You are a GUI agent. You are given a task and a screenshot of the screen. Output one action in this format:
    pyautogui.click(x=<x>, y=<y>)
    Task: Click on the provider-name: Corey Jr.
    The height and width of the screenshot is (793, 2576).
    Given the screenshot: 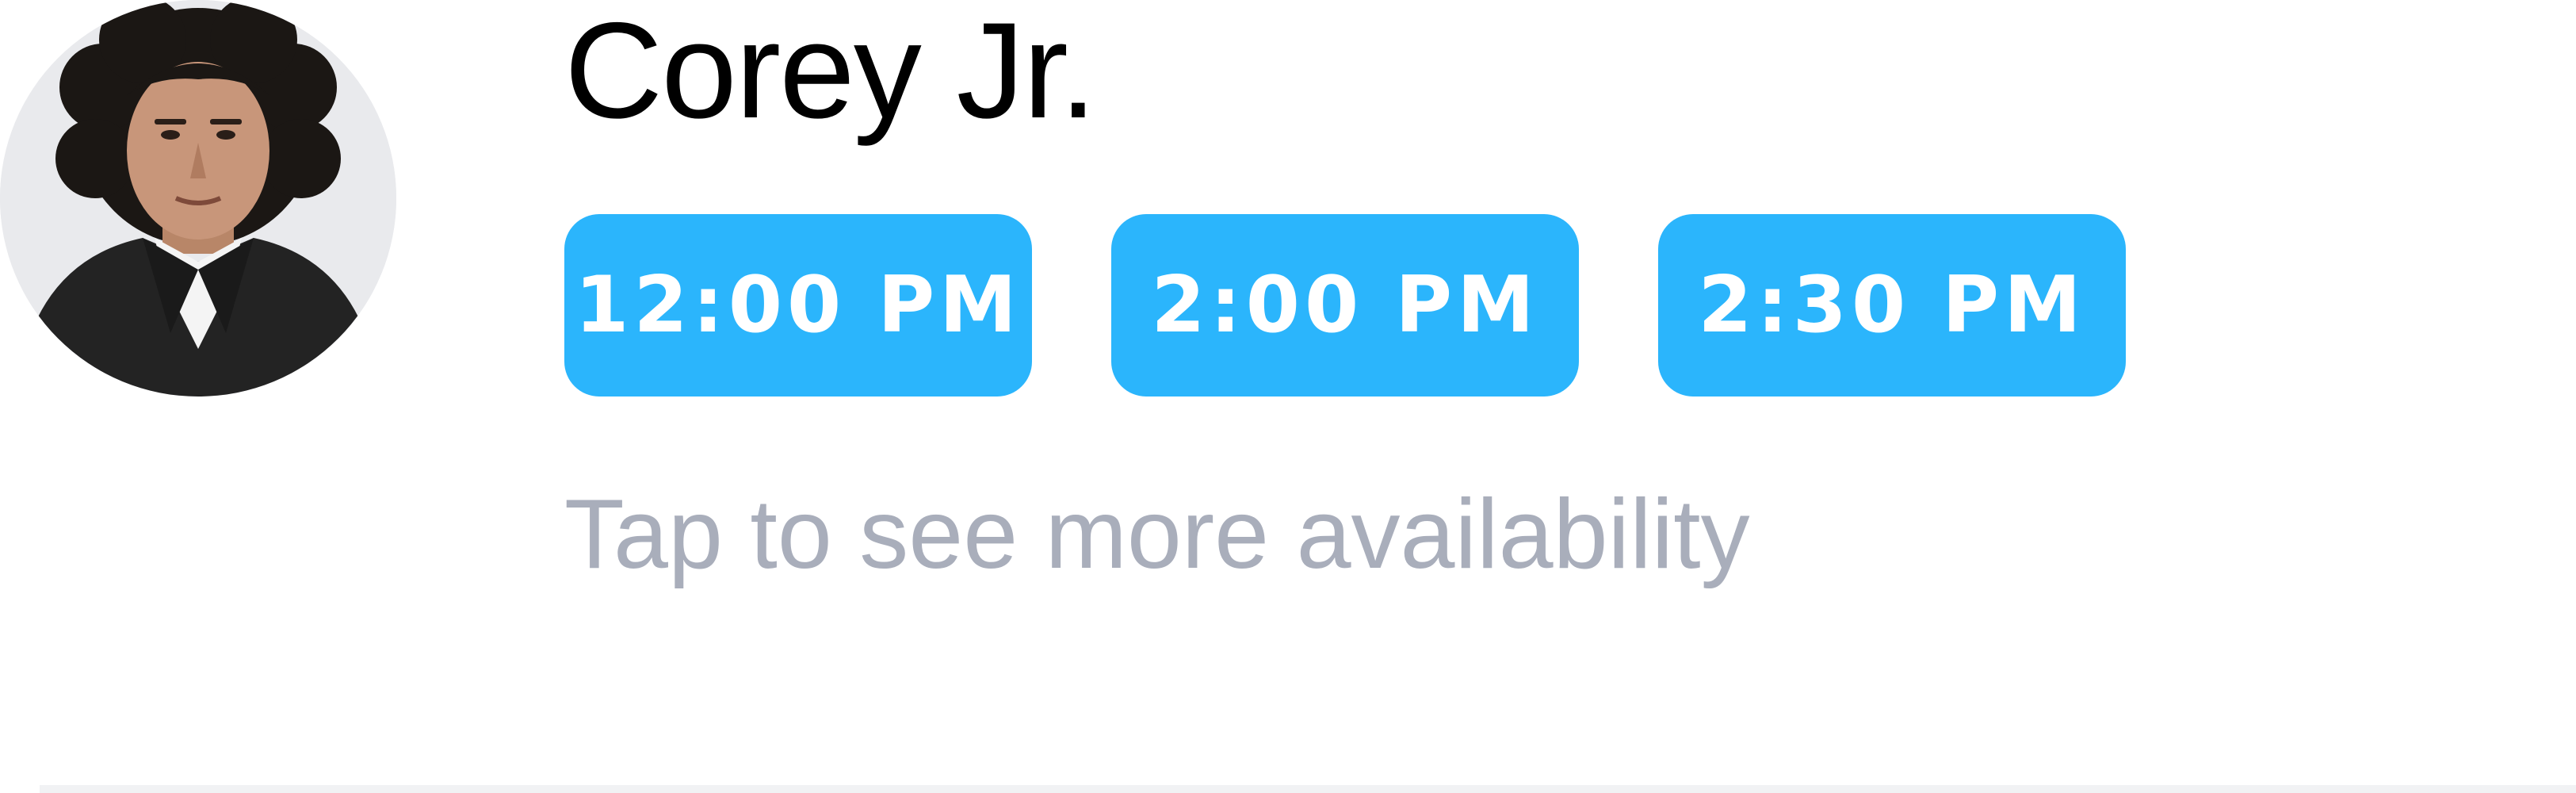 What is the action you would take?
    pyautogui.click(x=830, y=73)
    